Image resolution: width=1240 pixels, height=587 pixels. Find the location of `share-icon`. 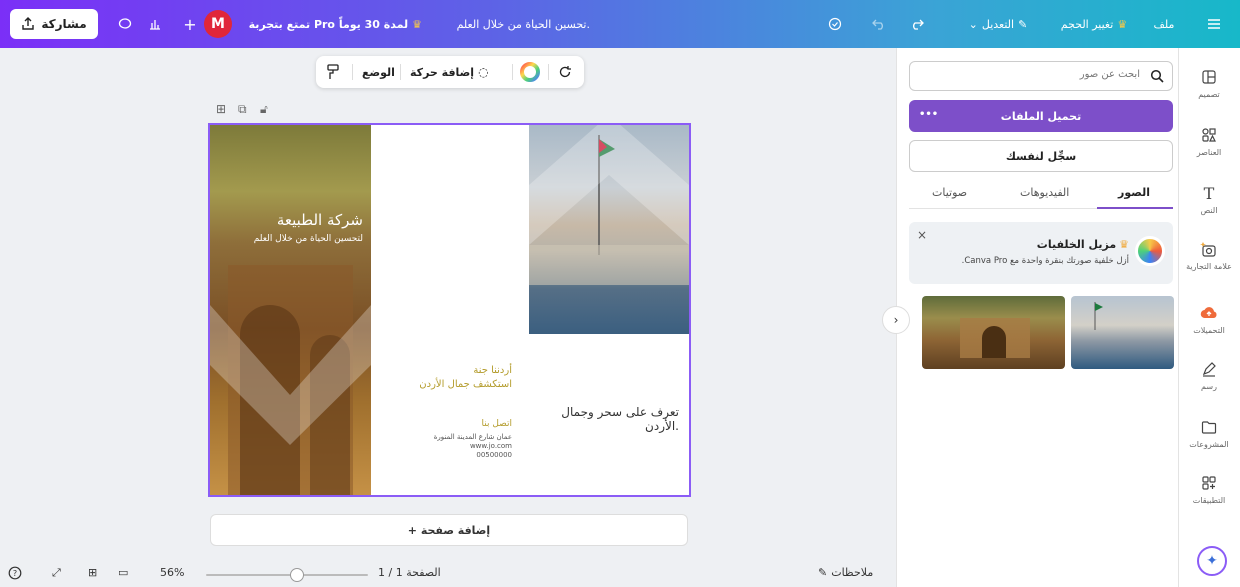

share-icon is located at coordinates (28, 23).